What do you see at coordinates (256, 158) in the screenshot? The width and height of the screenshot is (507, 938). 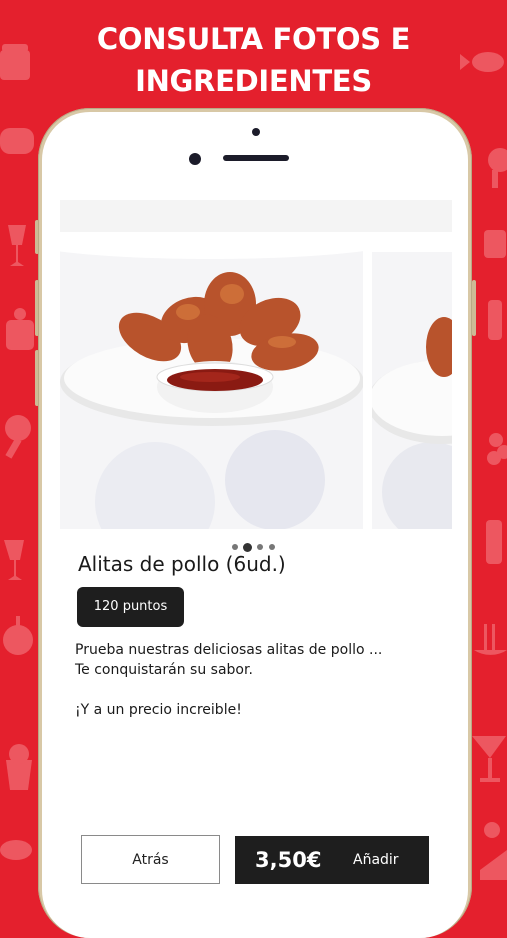 I see `earpiece-speaker` at bounding box center [256, 158].